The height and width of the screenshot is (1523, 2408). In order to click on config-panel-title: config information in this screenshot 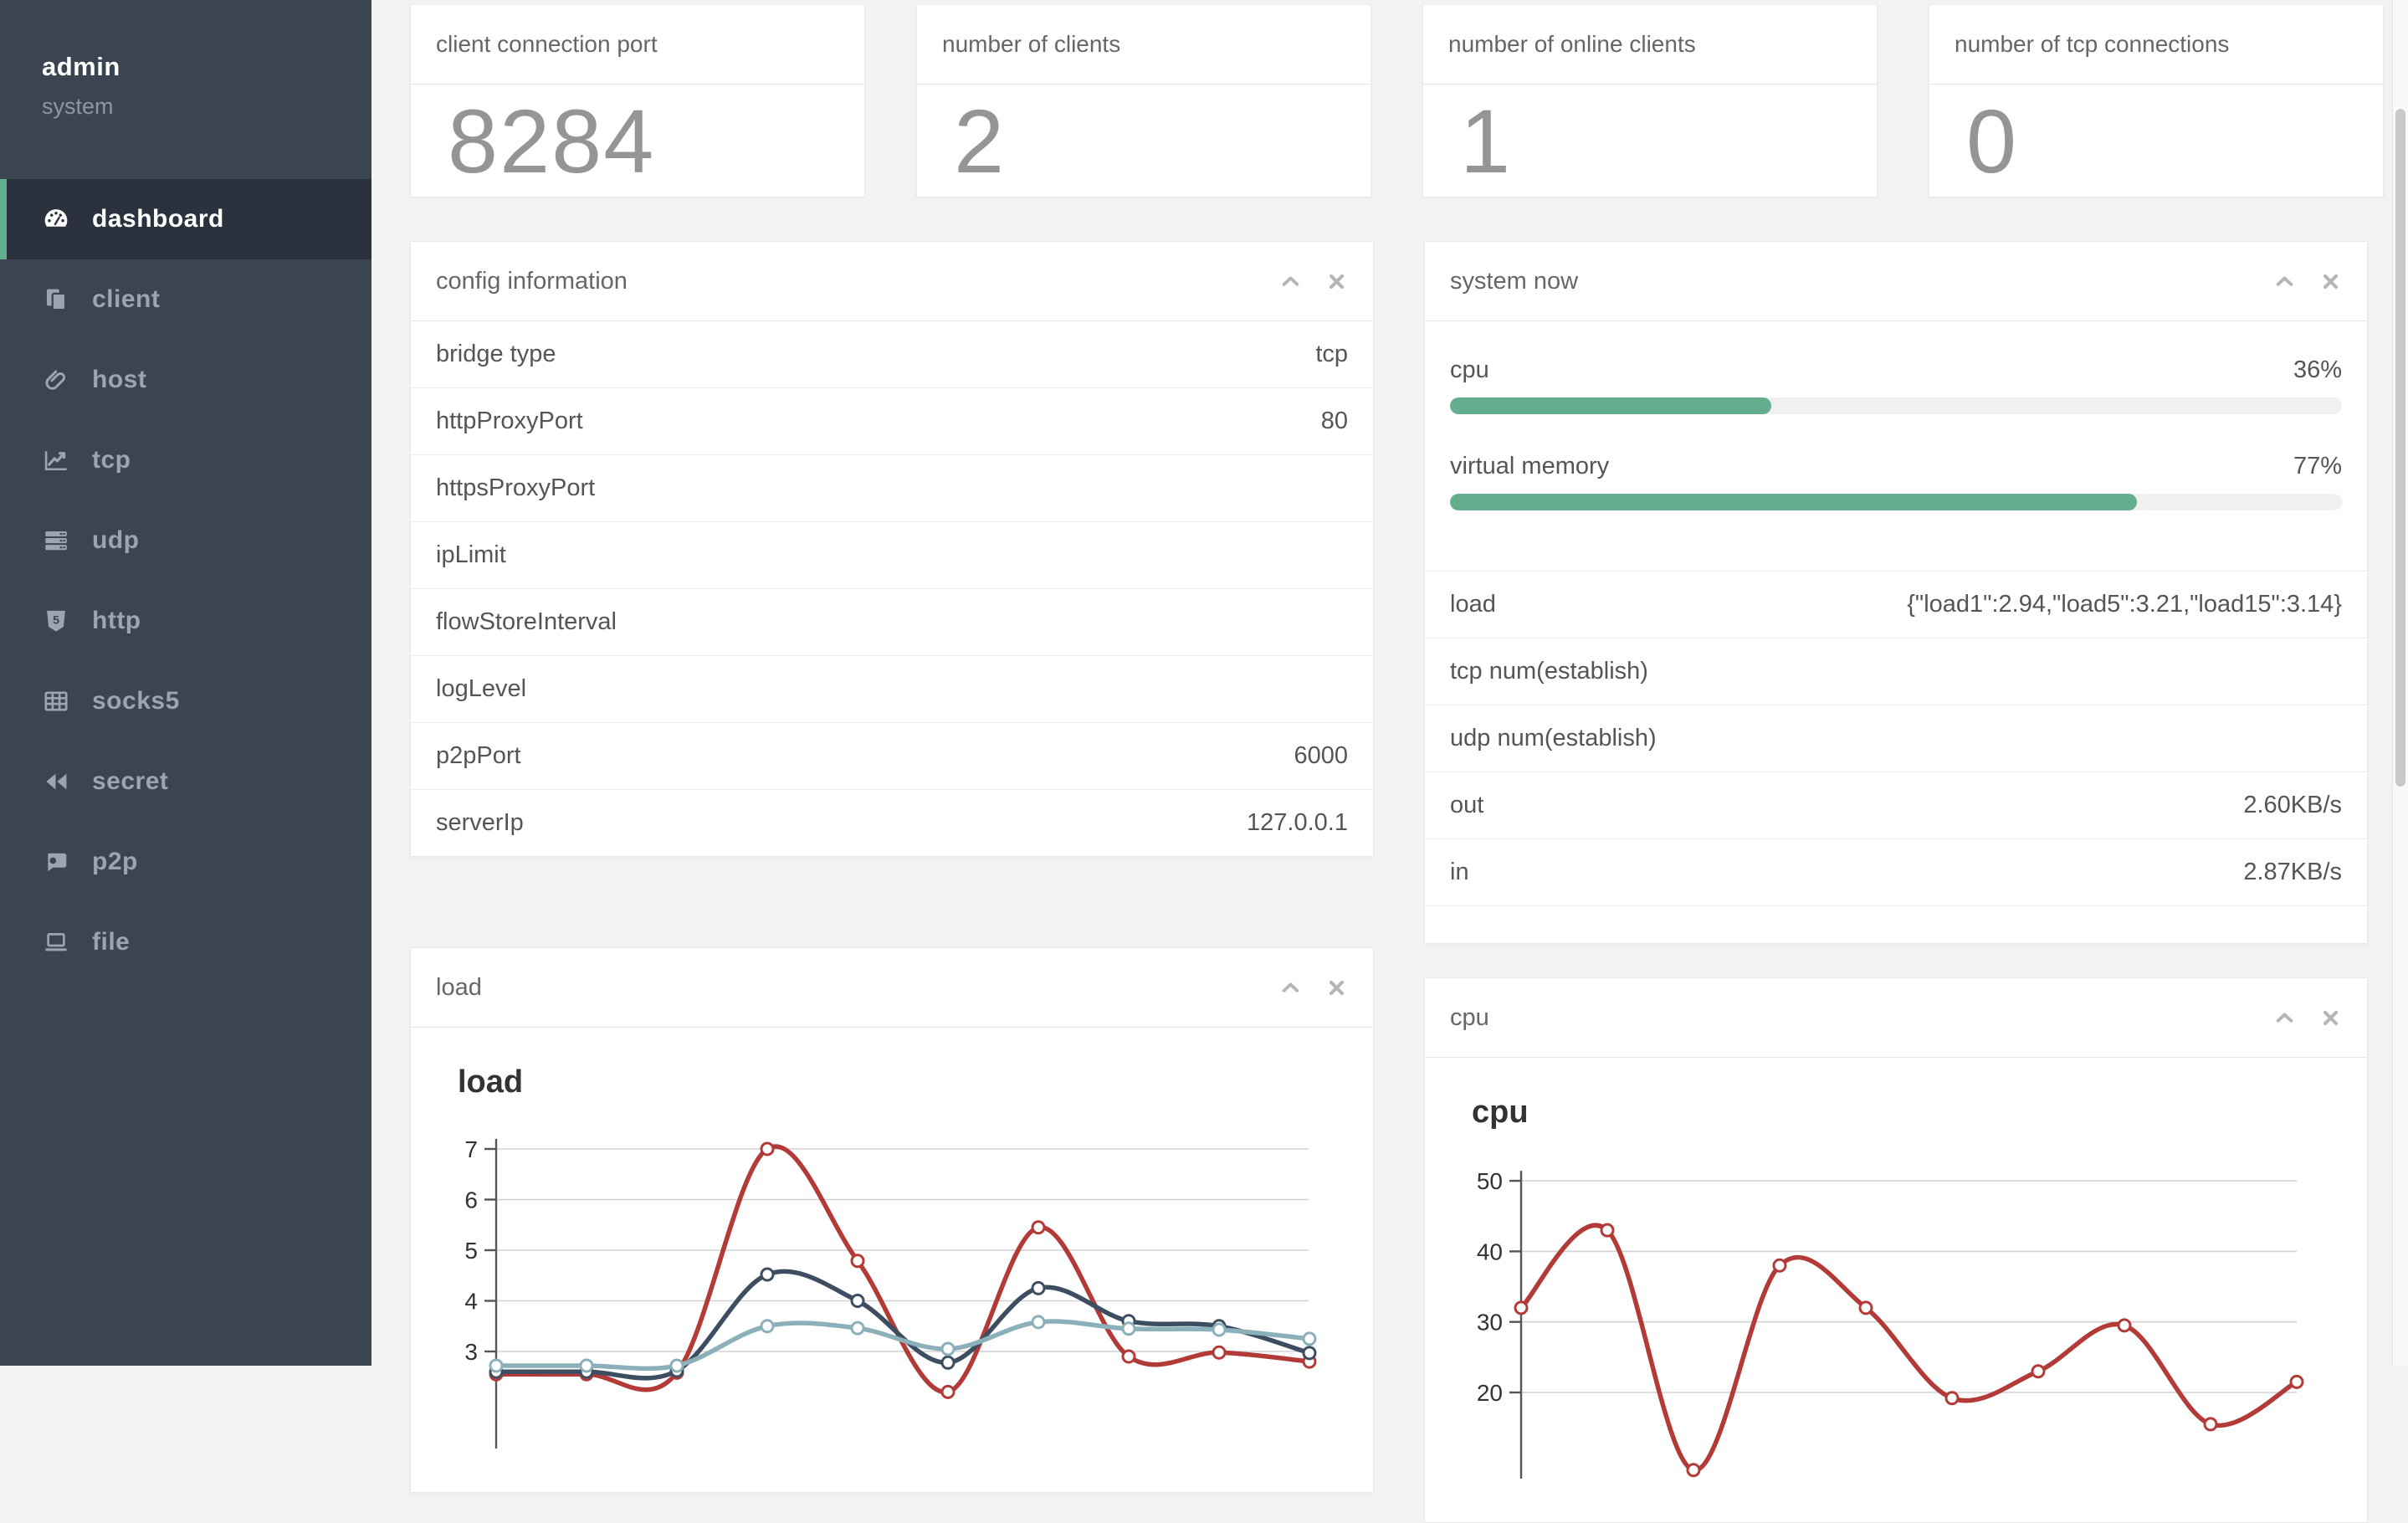, I will do `click(532, 281)`.